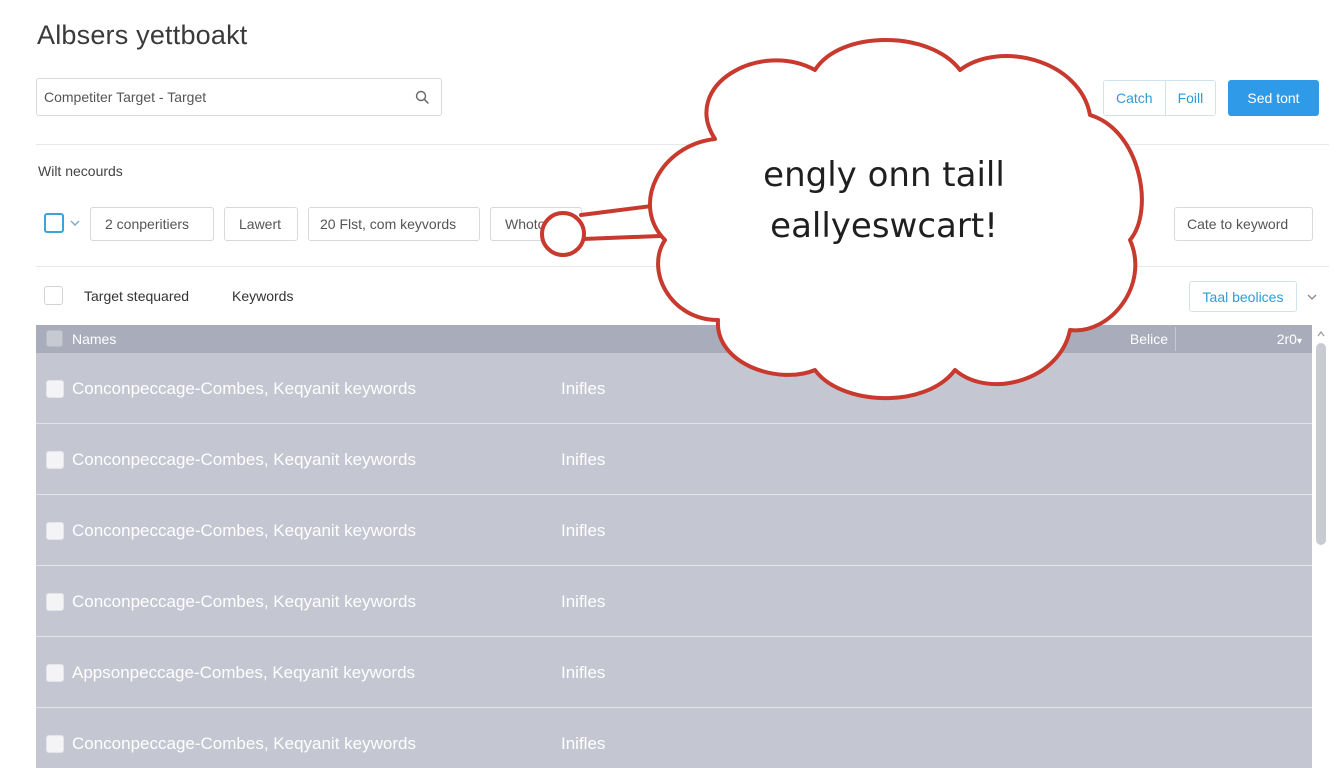 The width and height of the screenshot is (1344, 768). I want to click on row-name: Appsonpeccage-Combes, Keqyanit keywords, so click(244, 672).